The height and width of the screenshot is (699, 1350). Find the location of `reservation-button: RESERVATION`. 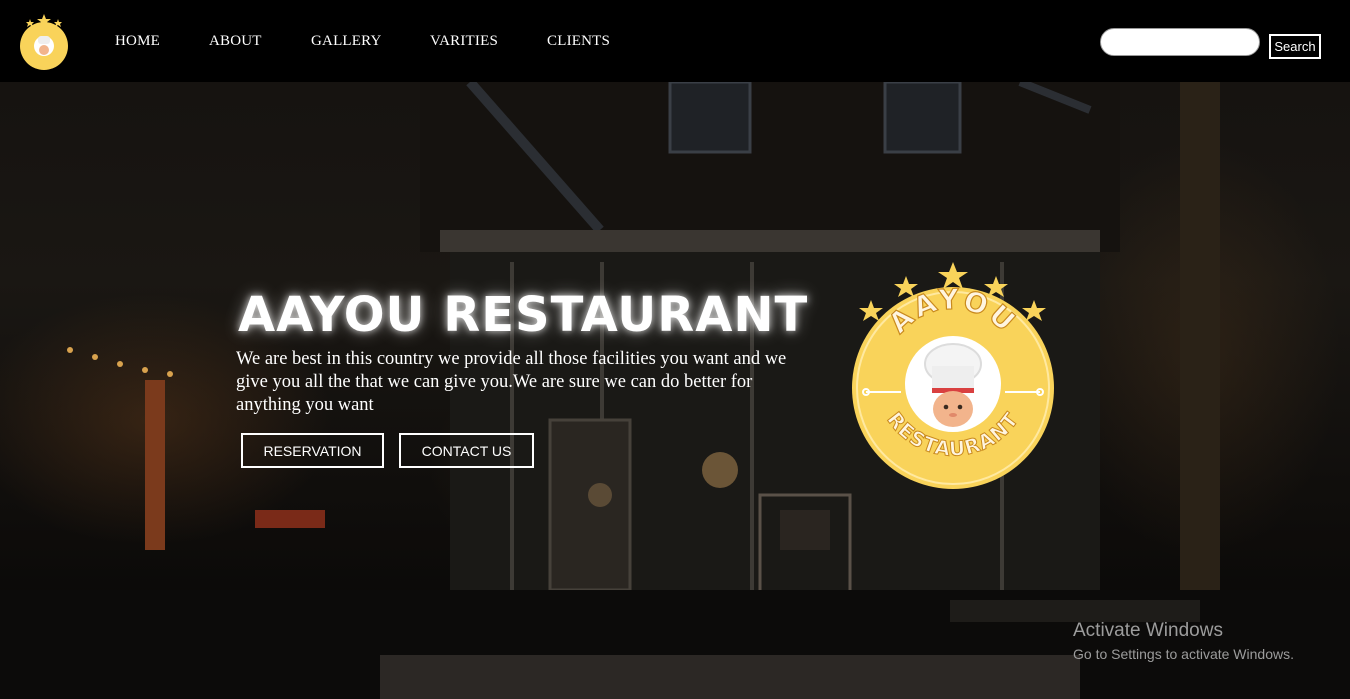

reservation-button: RESERVATION is located at coordinates (312, 450).